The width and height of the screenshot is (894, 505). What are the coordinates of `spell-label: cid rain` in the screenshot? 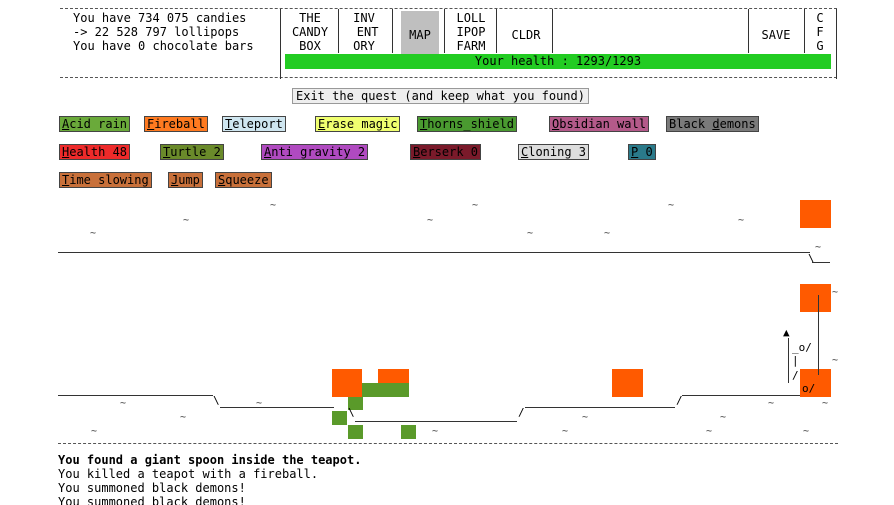 It's located at (98, 124).